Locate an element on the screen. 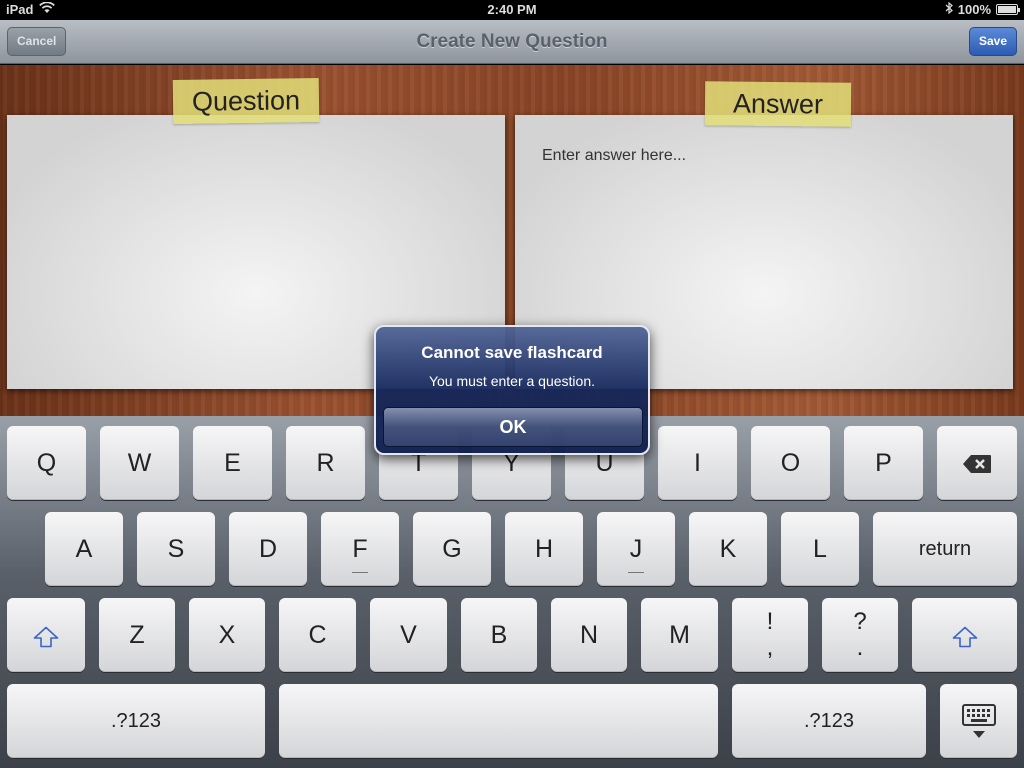  hide-keyboard-icon is located at coordinates (978, 722).